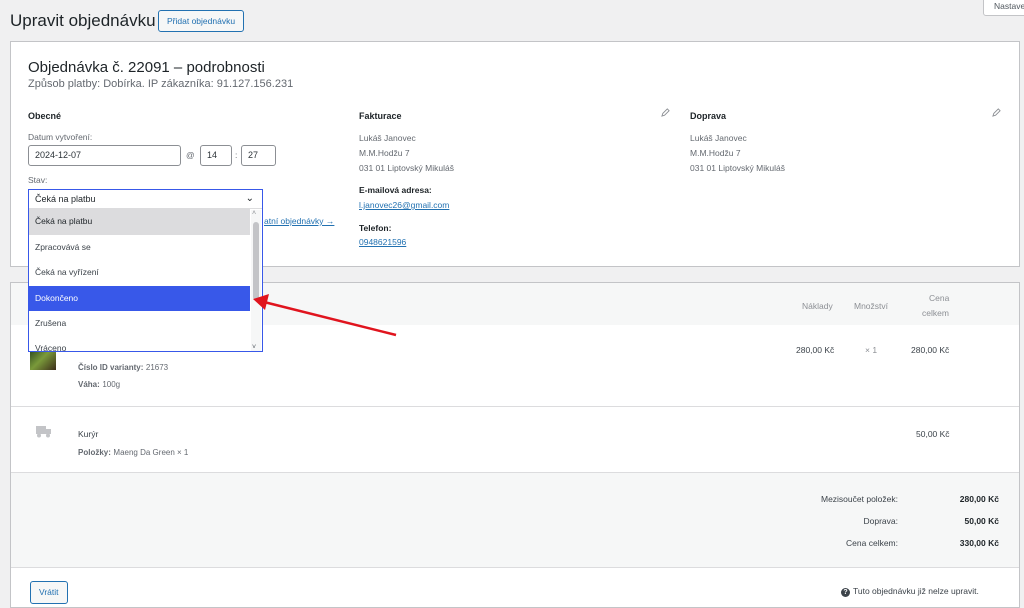  What do you see at coordinates (38, 180) in the screenshot?
I see `status-label: Stav:` at bounding box center [38, 180].